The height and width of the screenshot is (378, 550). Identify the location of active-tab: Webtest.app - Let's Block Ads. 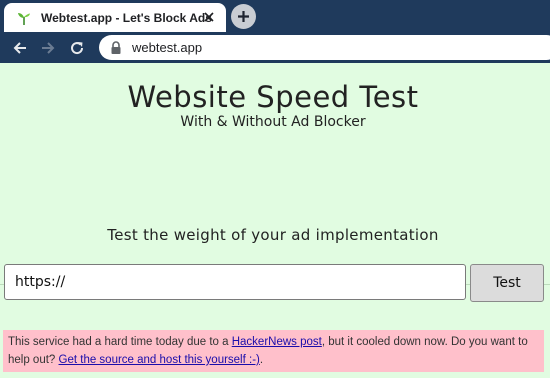
(115, 17).